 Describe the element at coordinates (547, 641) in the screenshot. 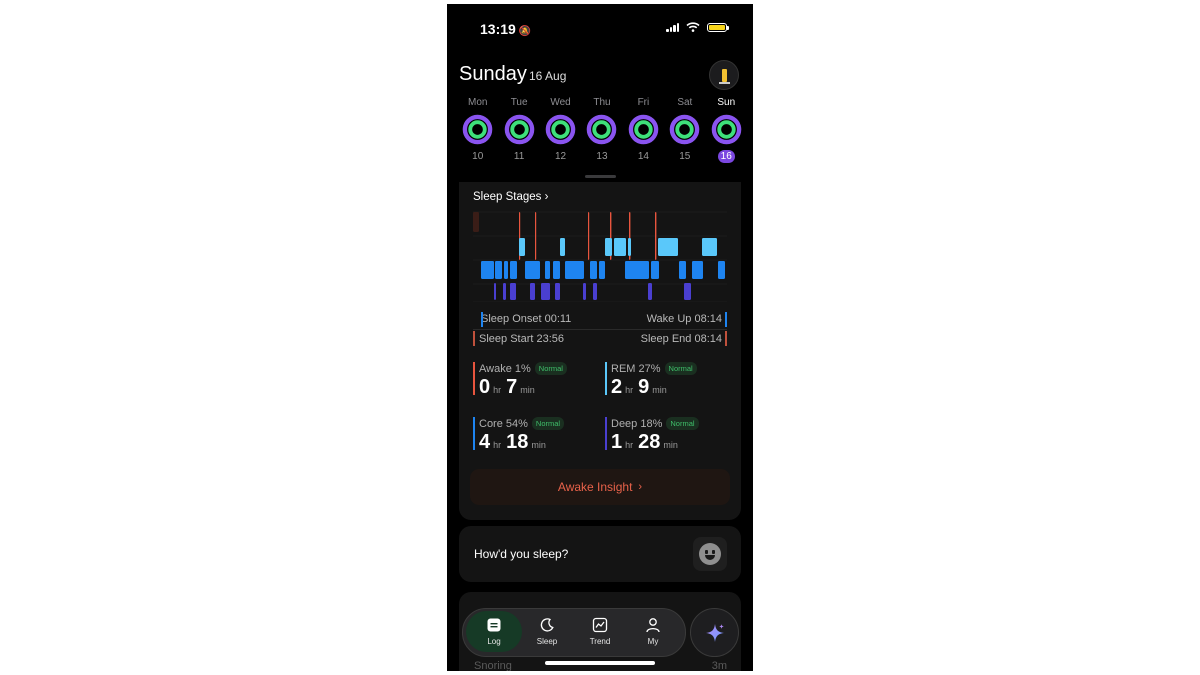

I see `tab-label: Sleep` at that location.